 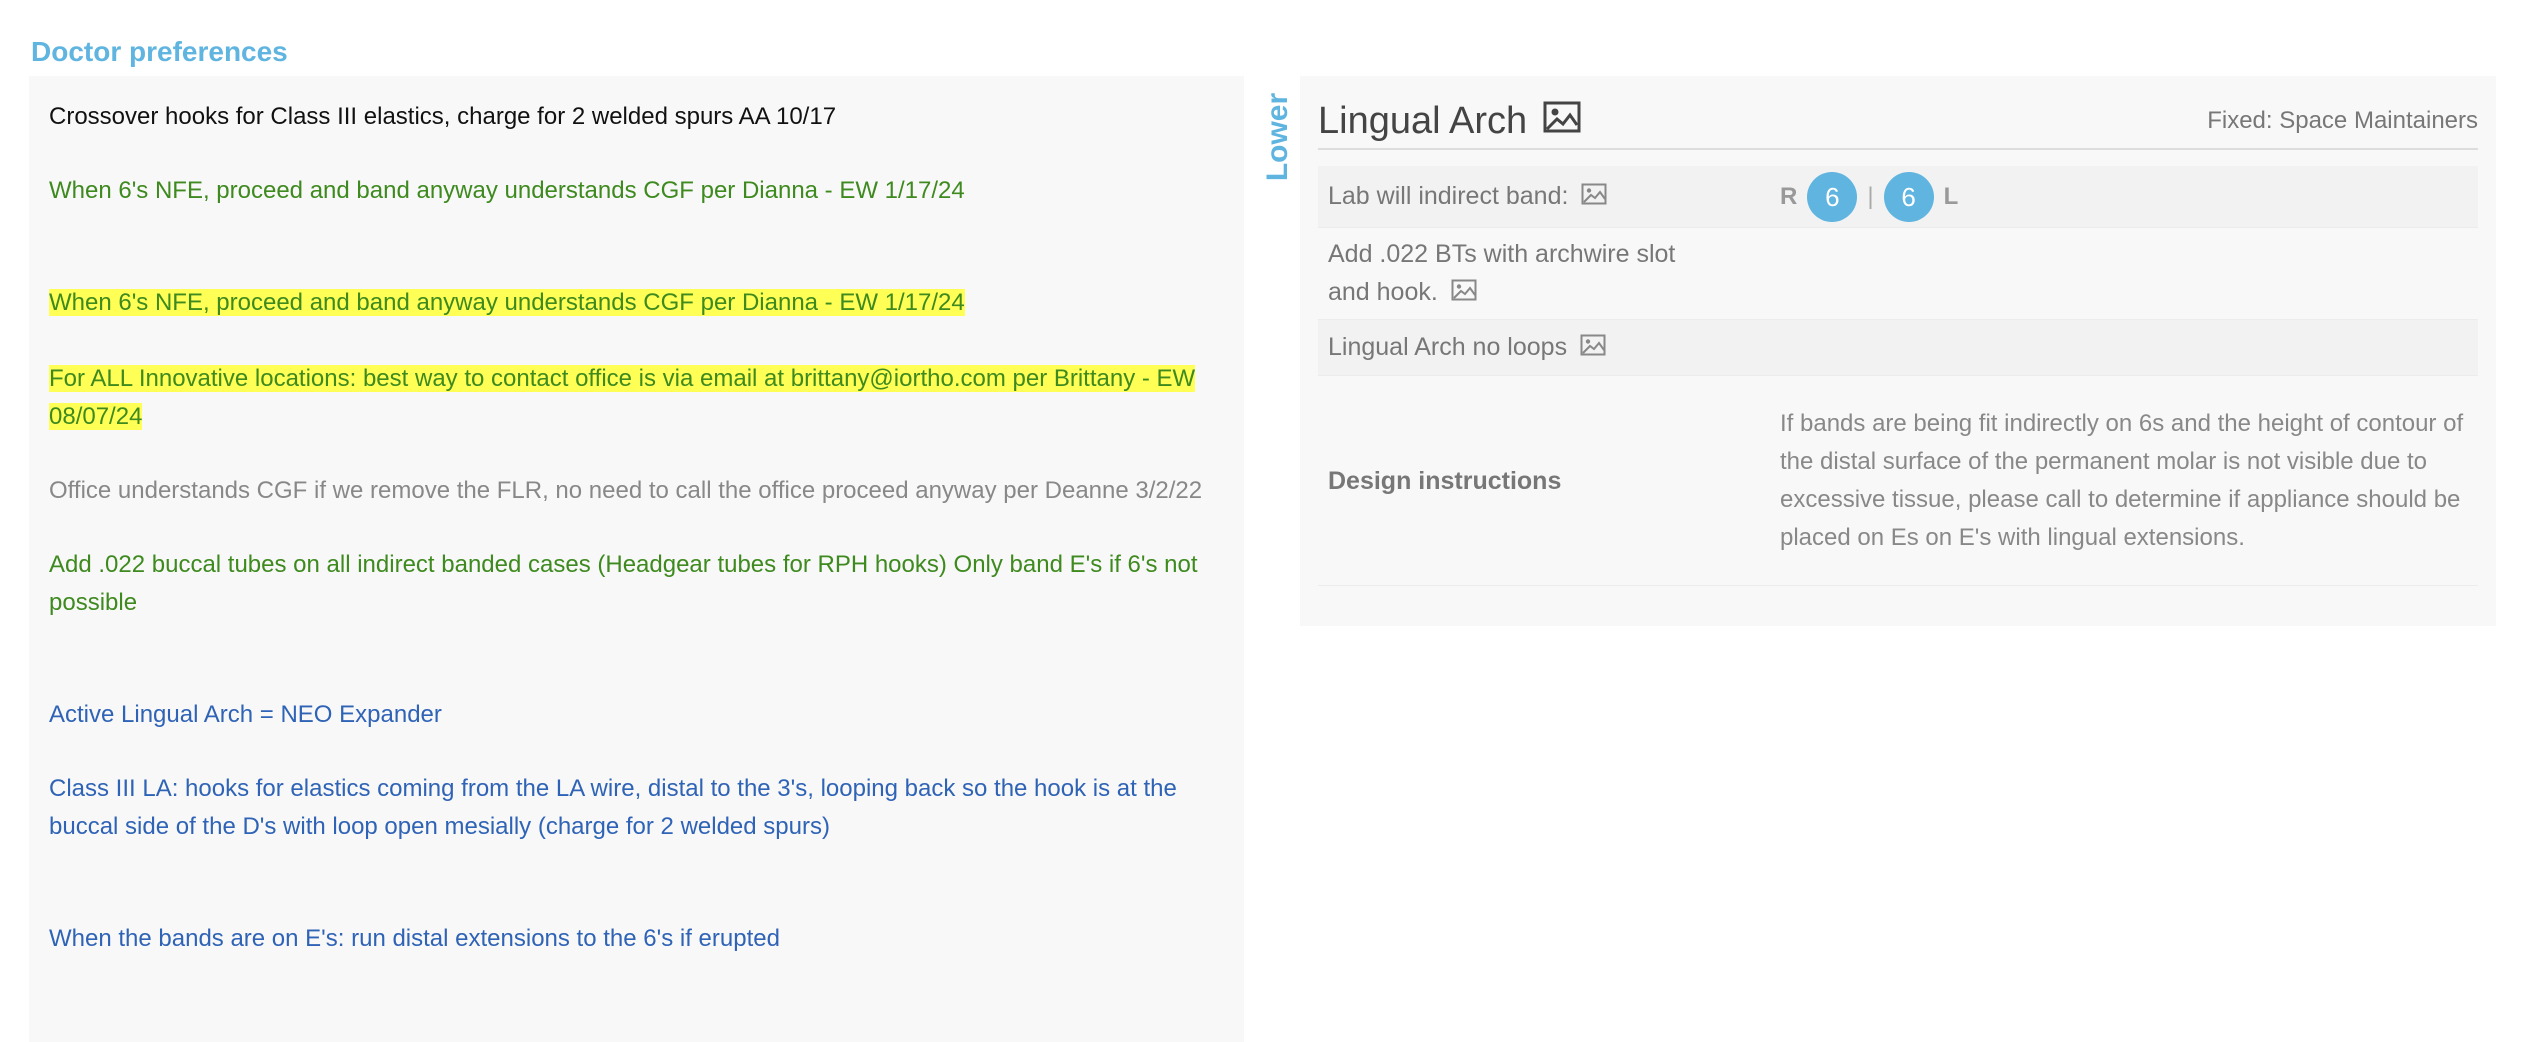 I want to click on arch-label: Lower, so click(x=1278, y=137).